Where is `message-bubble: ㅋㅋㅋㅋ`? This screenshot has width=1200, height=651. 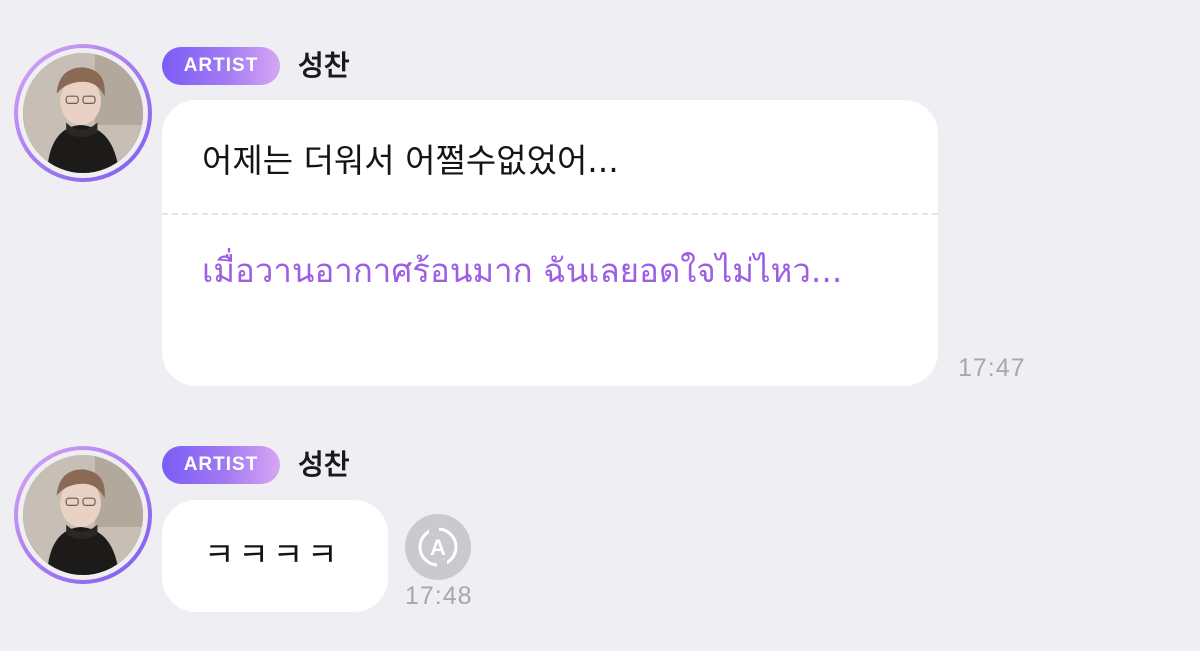
message-bubble: ㅋㅋㅋㅋ is located at coordinates (275, 556).